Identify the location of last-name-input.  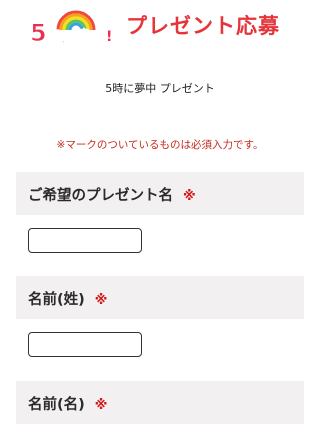
(85, 344).